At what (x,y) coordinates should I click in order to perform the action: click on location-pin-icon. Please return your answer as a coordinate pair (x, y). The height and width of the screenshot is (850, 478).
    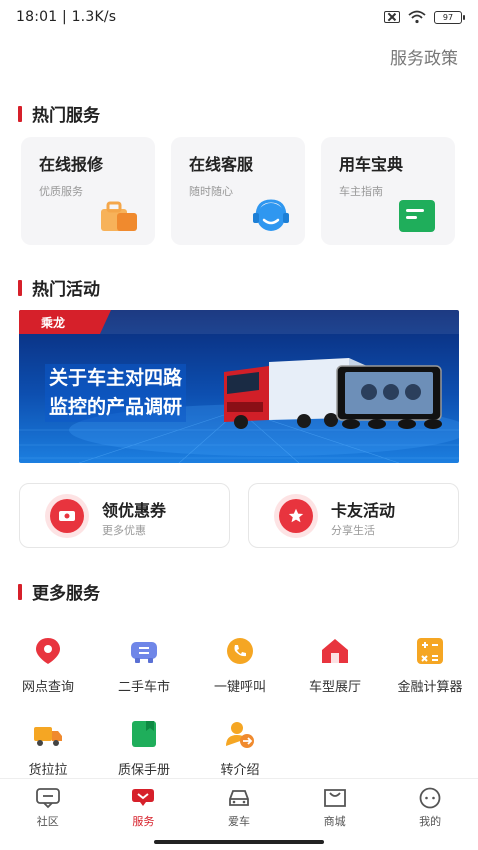
    Looking at the image, I should click on (48, 651).